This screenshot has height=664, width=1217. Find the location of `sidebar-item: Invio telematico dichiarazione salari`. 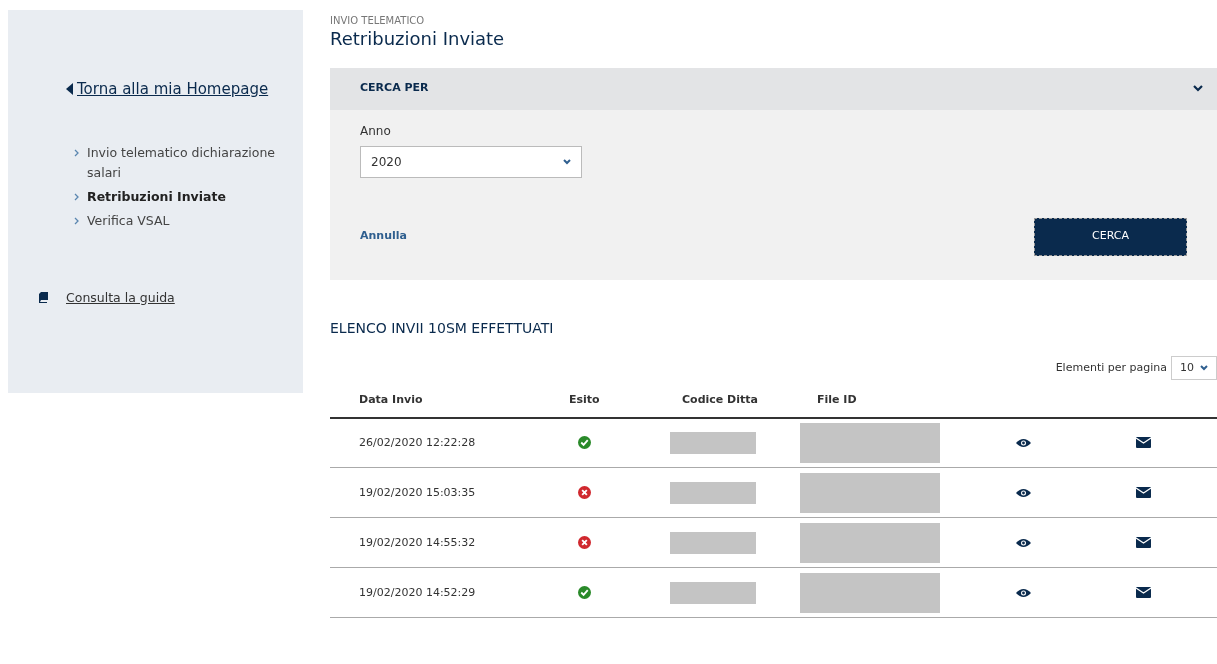

sidebar-item: Invio telematico dichiarazione salari is located at coordinates (188, 162).